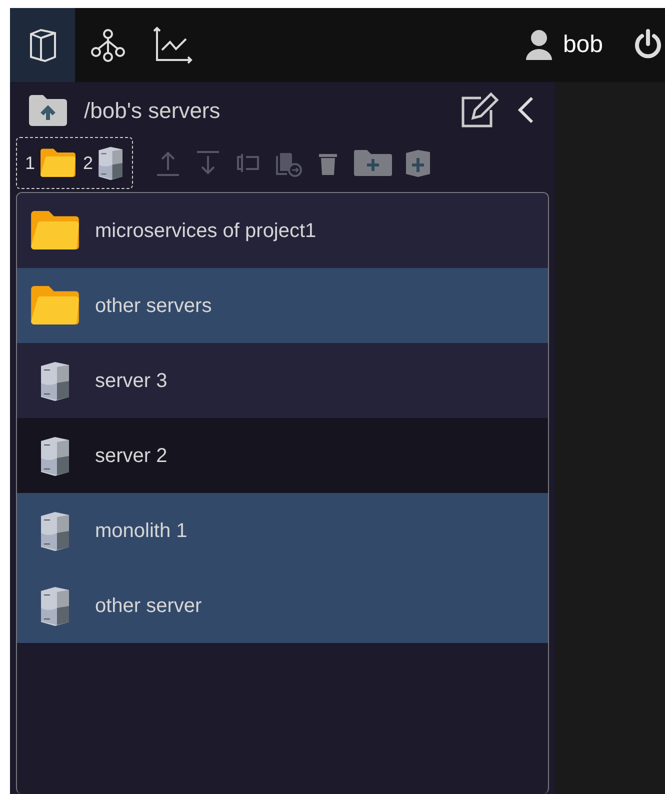 This screenshot has width=665, height=794. I want to click on user-icon, so click(538, 45).